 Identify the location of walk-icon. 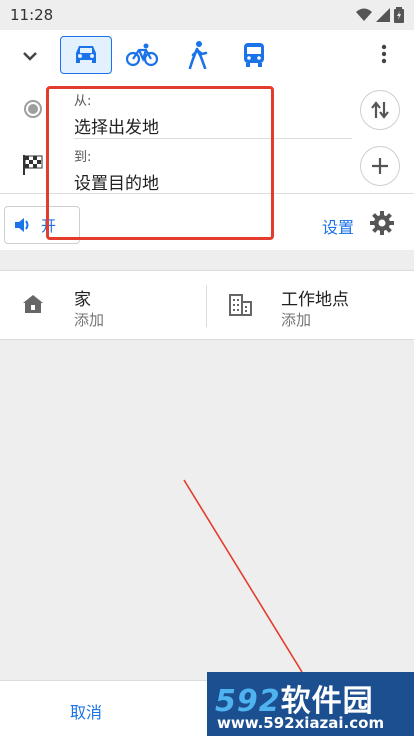
(198, 55).